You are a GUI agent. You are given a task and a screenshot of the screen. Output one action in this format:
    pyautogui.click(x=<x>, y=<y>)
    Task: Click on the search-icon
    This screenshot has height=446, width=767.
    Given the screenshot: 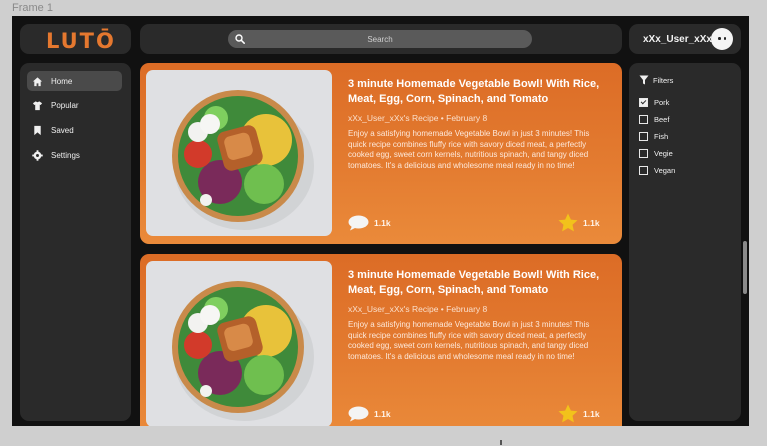 What is the action you would take?
    pyautogui.click(x=240, y=39)
    